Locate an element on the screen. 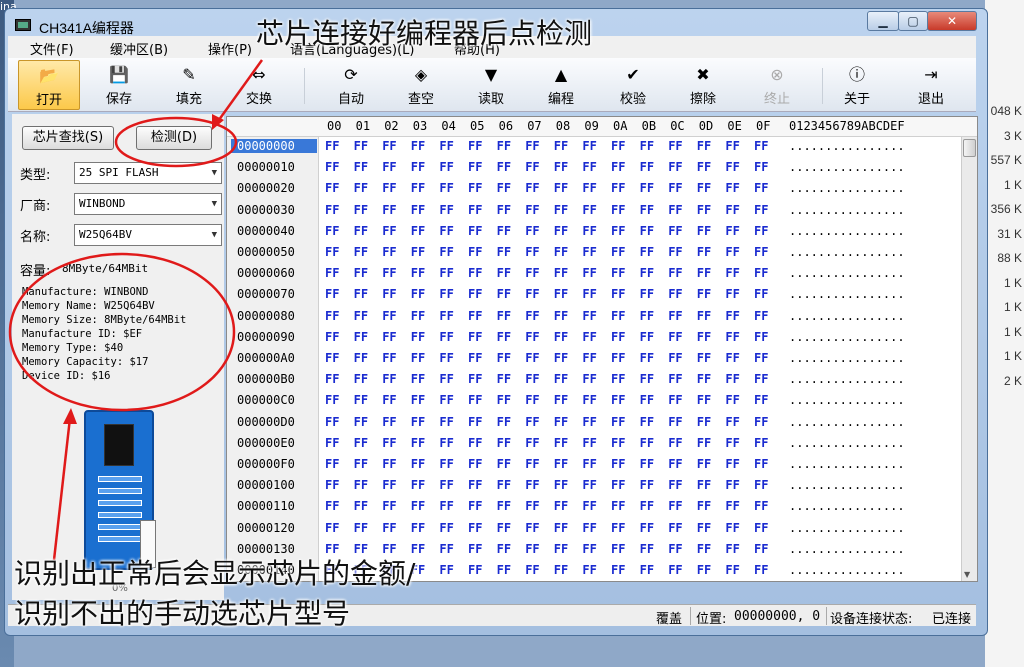  hex-address: 00000030 is located at coordinates (266, 210).